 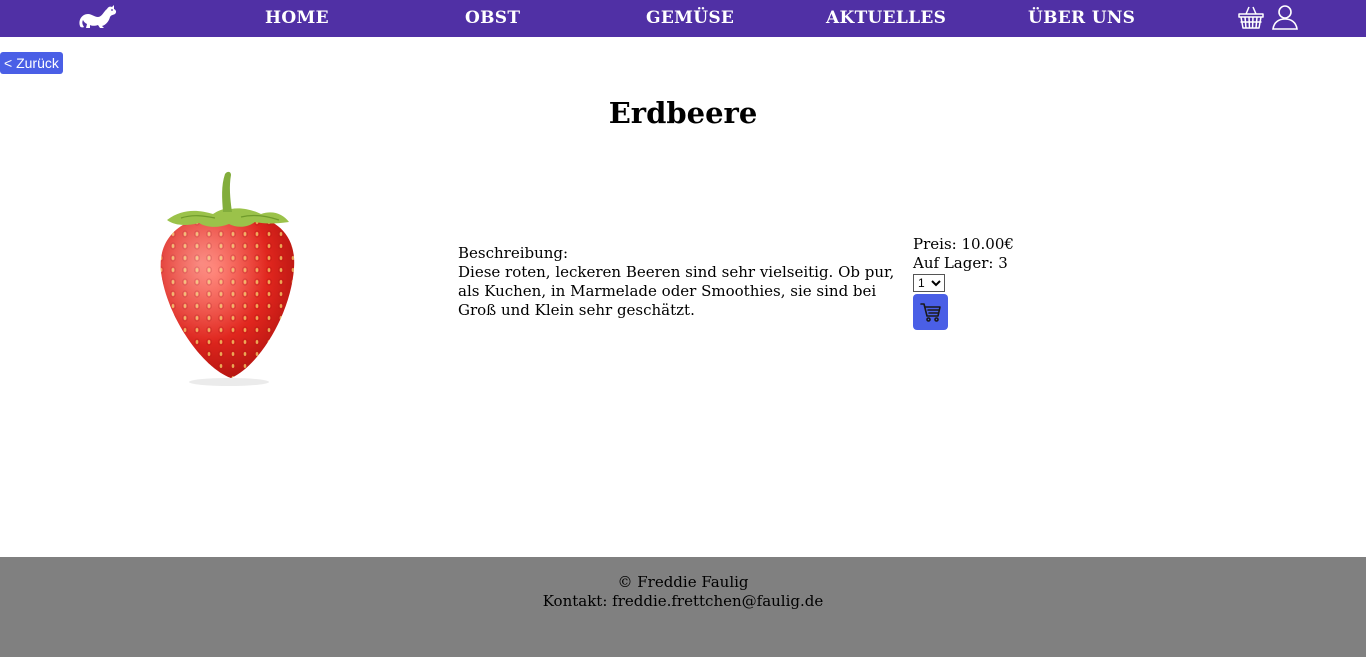 What do you see at coordinates (929, 283) in the screenshot?
I see `quantity-select: 1` at bounding box center [929, 283].